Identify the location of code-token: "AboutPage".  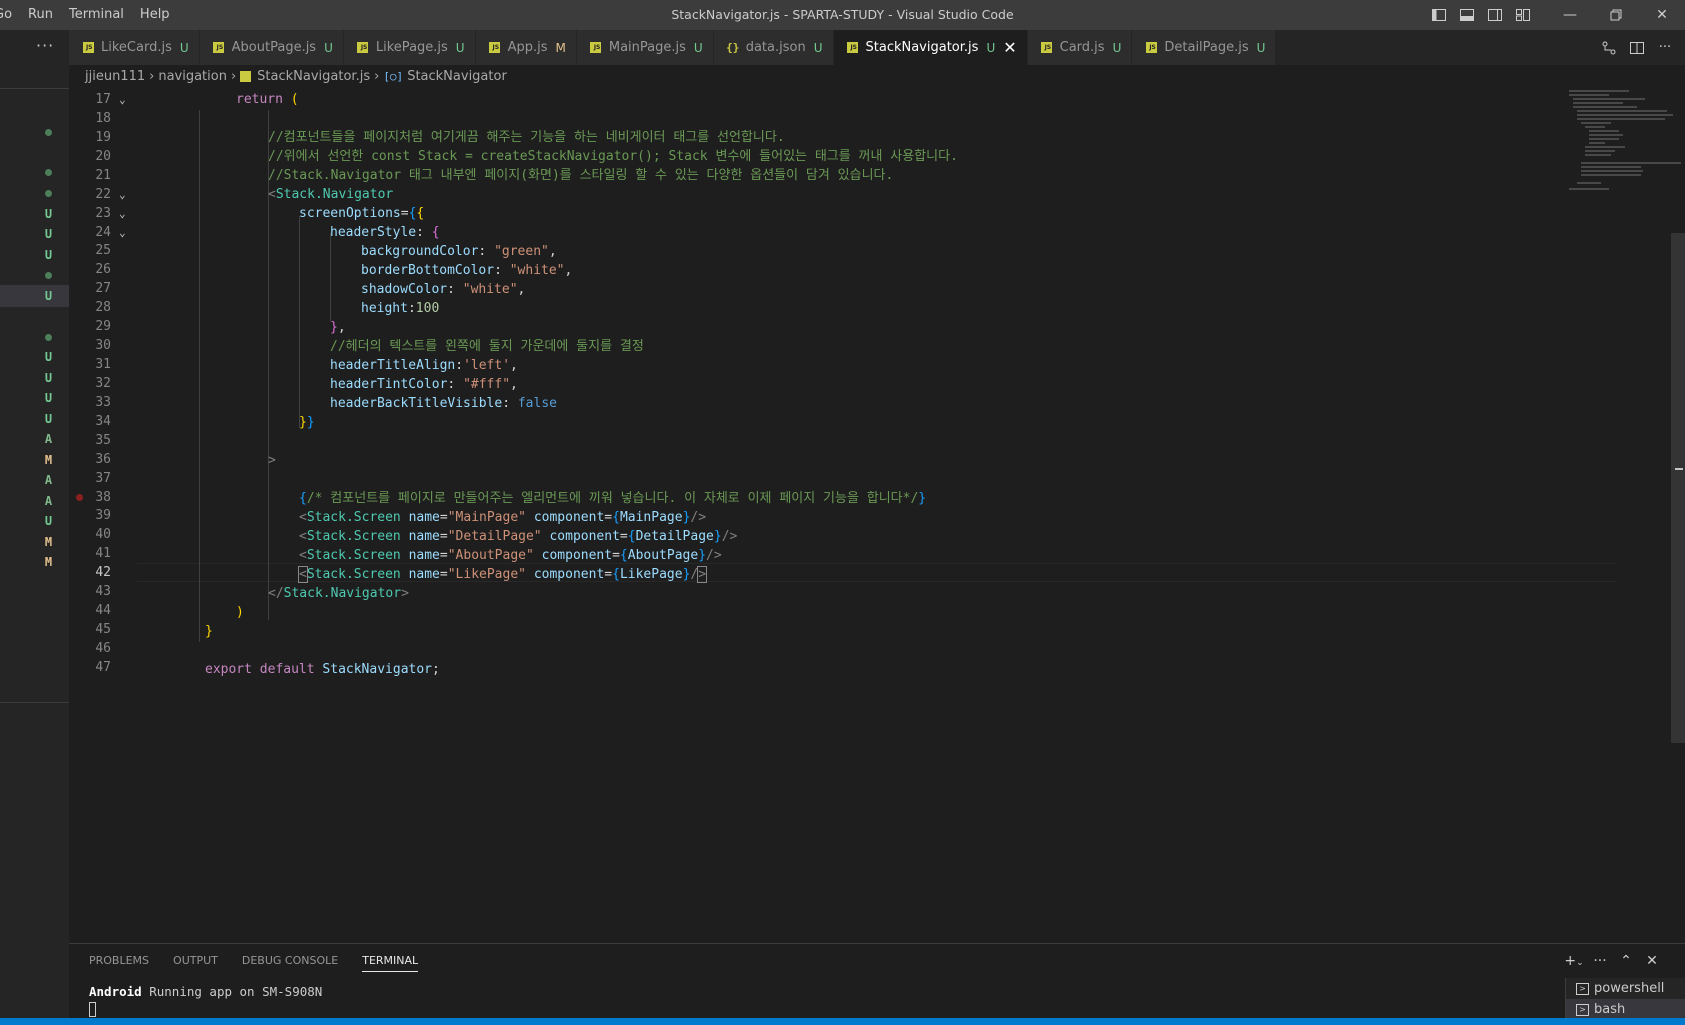
(490, 555).